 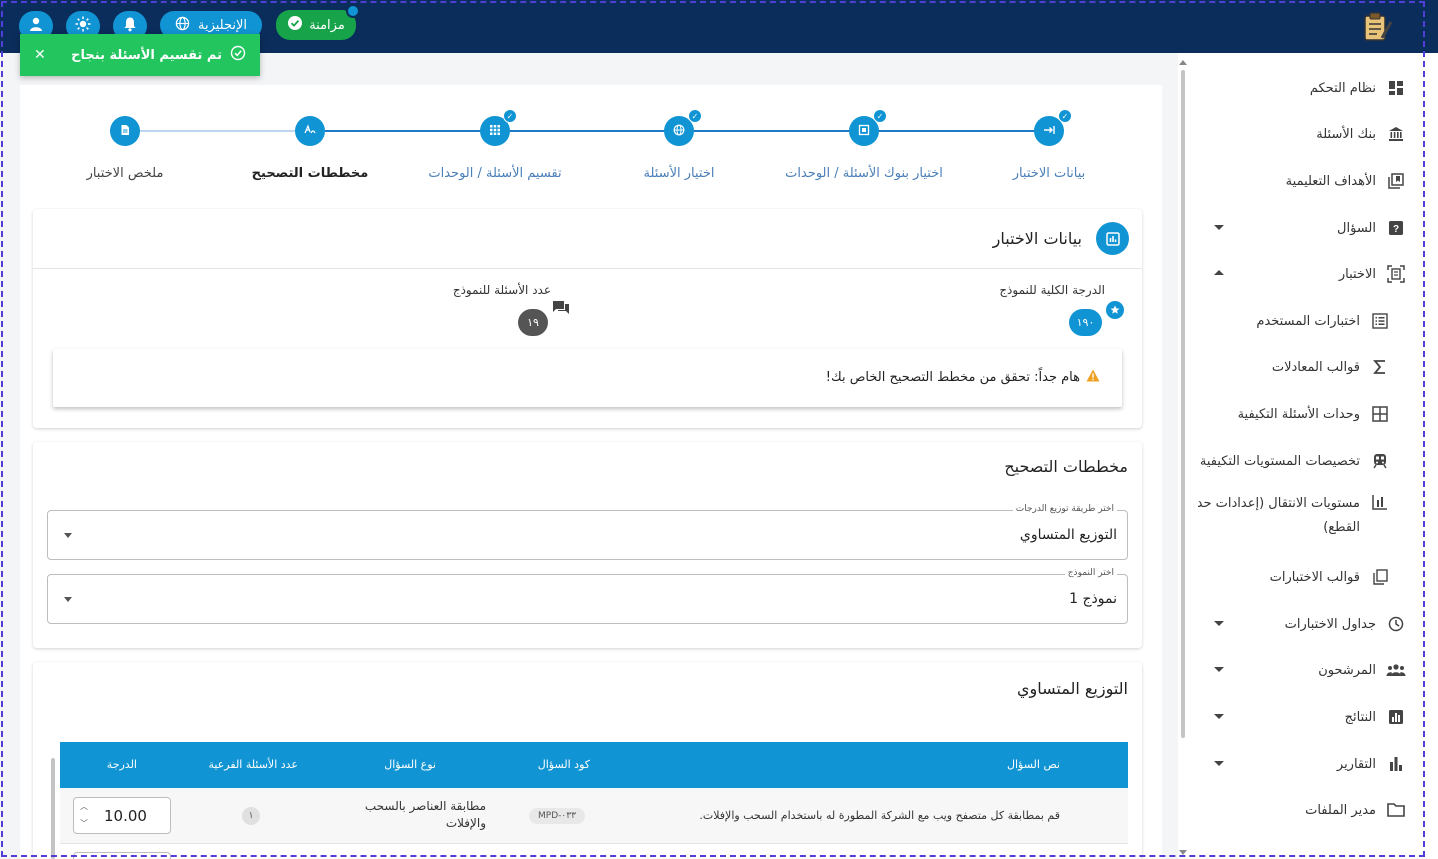 I want to click on toast-close-icon: ✕, so click(x=40, y=55).